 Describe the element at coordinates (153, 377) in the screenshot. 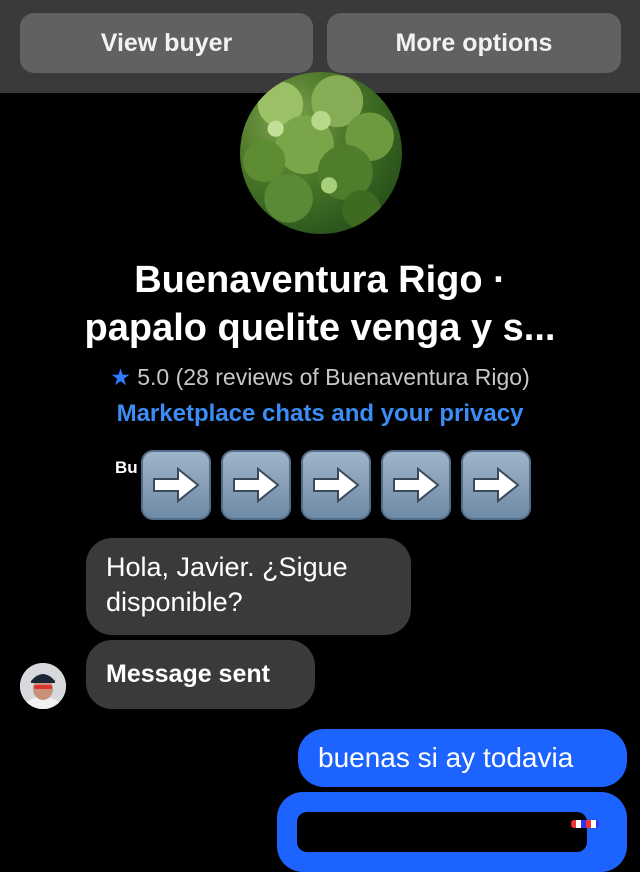

I see `rating-value: 5.0` at that location.